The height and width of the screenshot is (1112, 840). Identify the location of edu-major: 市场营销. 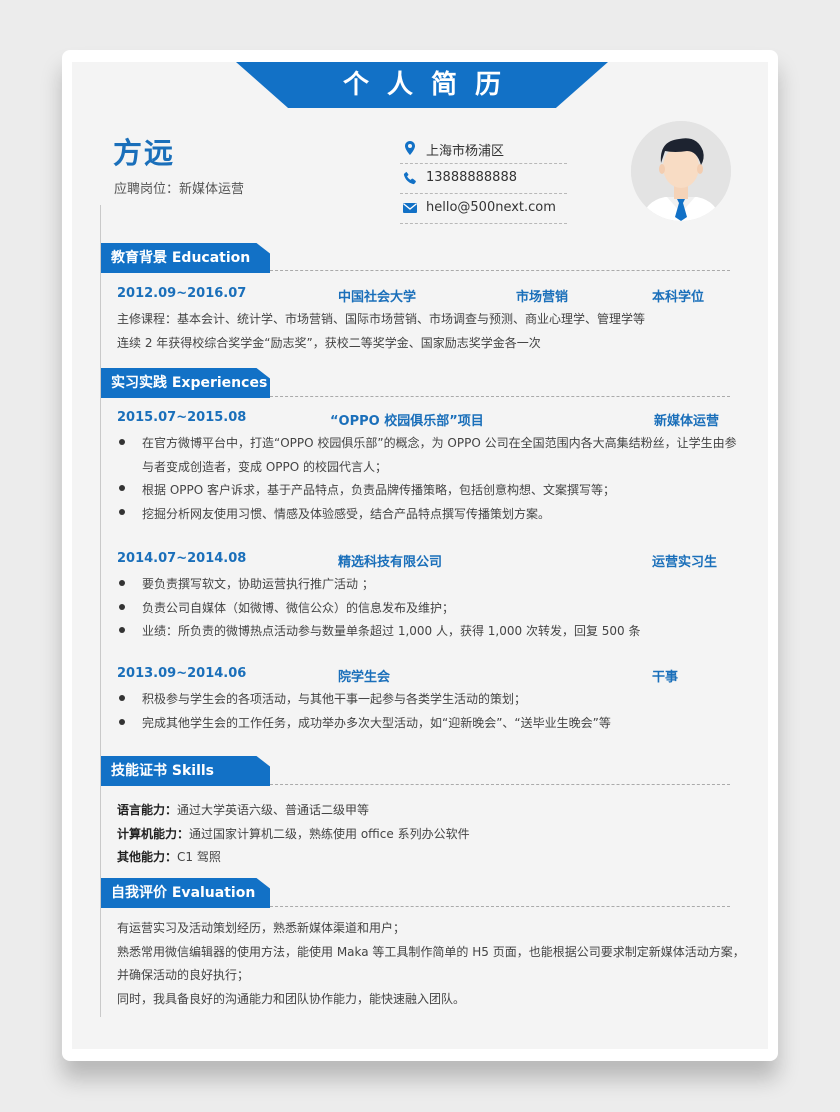
(542, 297).